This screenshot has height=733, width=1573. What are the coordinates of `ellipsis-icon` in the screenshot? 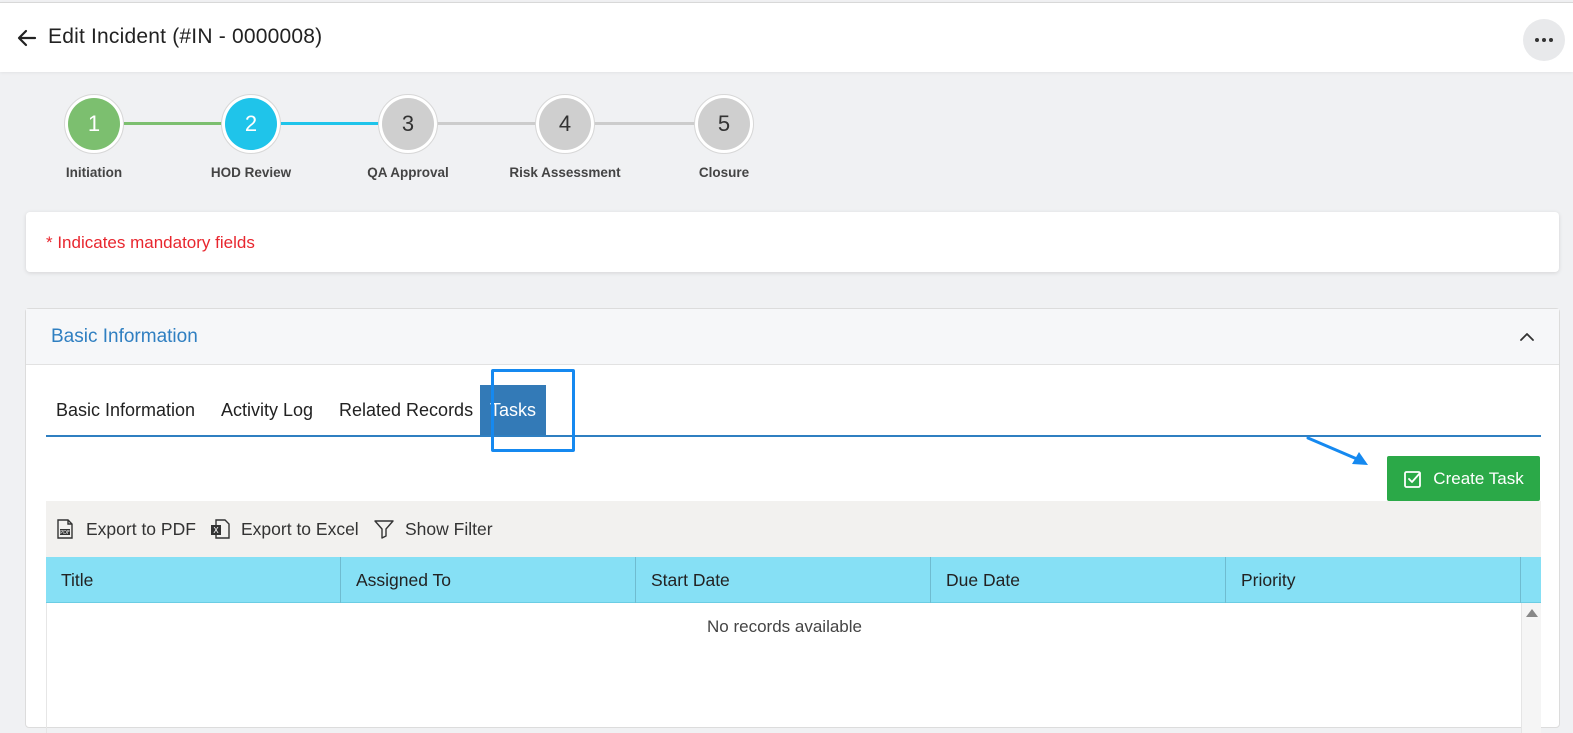 It's located at (1544, 40).